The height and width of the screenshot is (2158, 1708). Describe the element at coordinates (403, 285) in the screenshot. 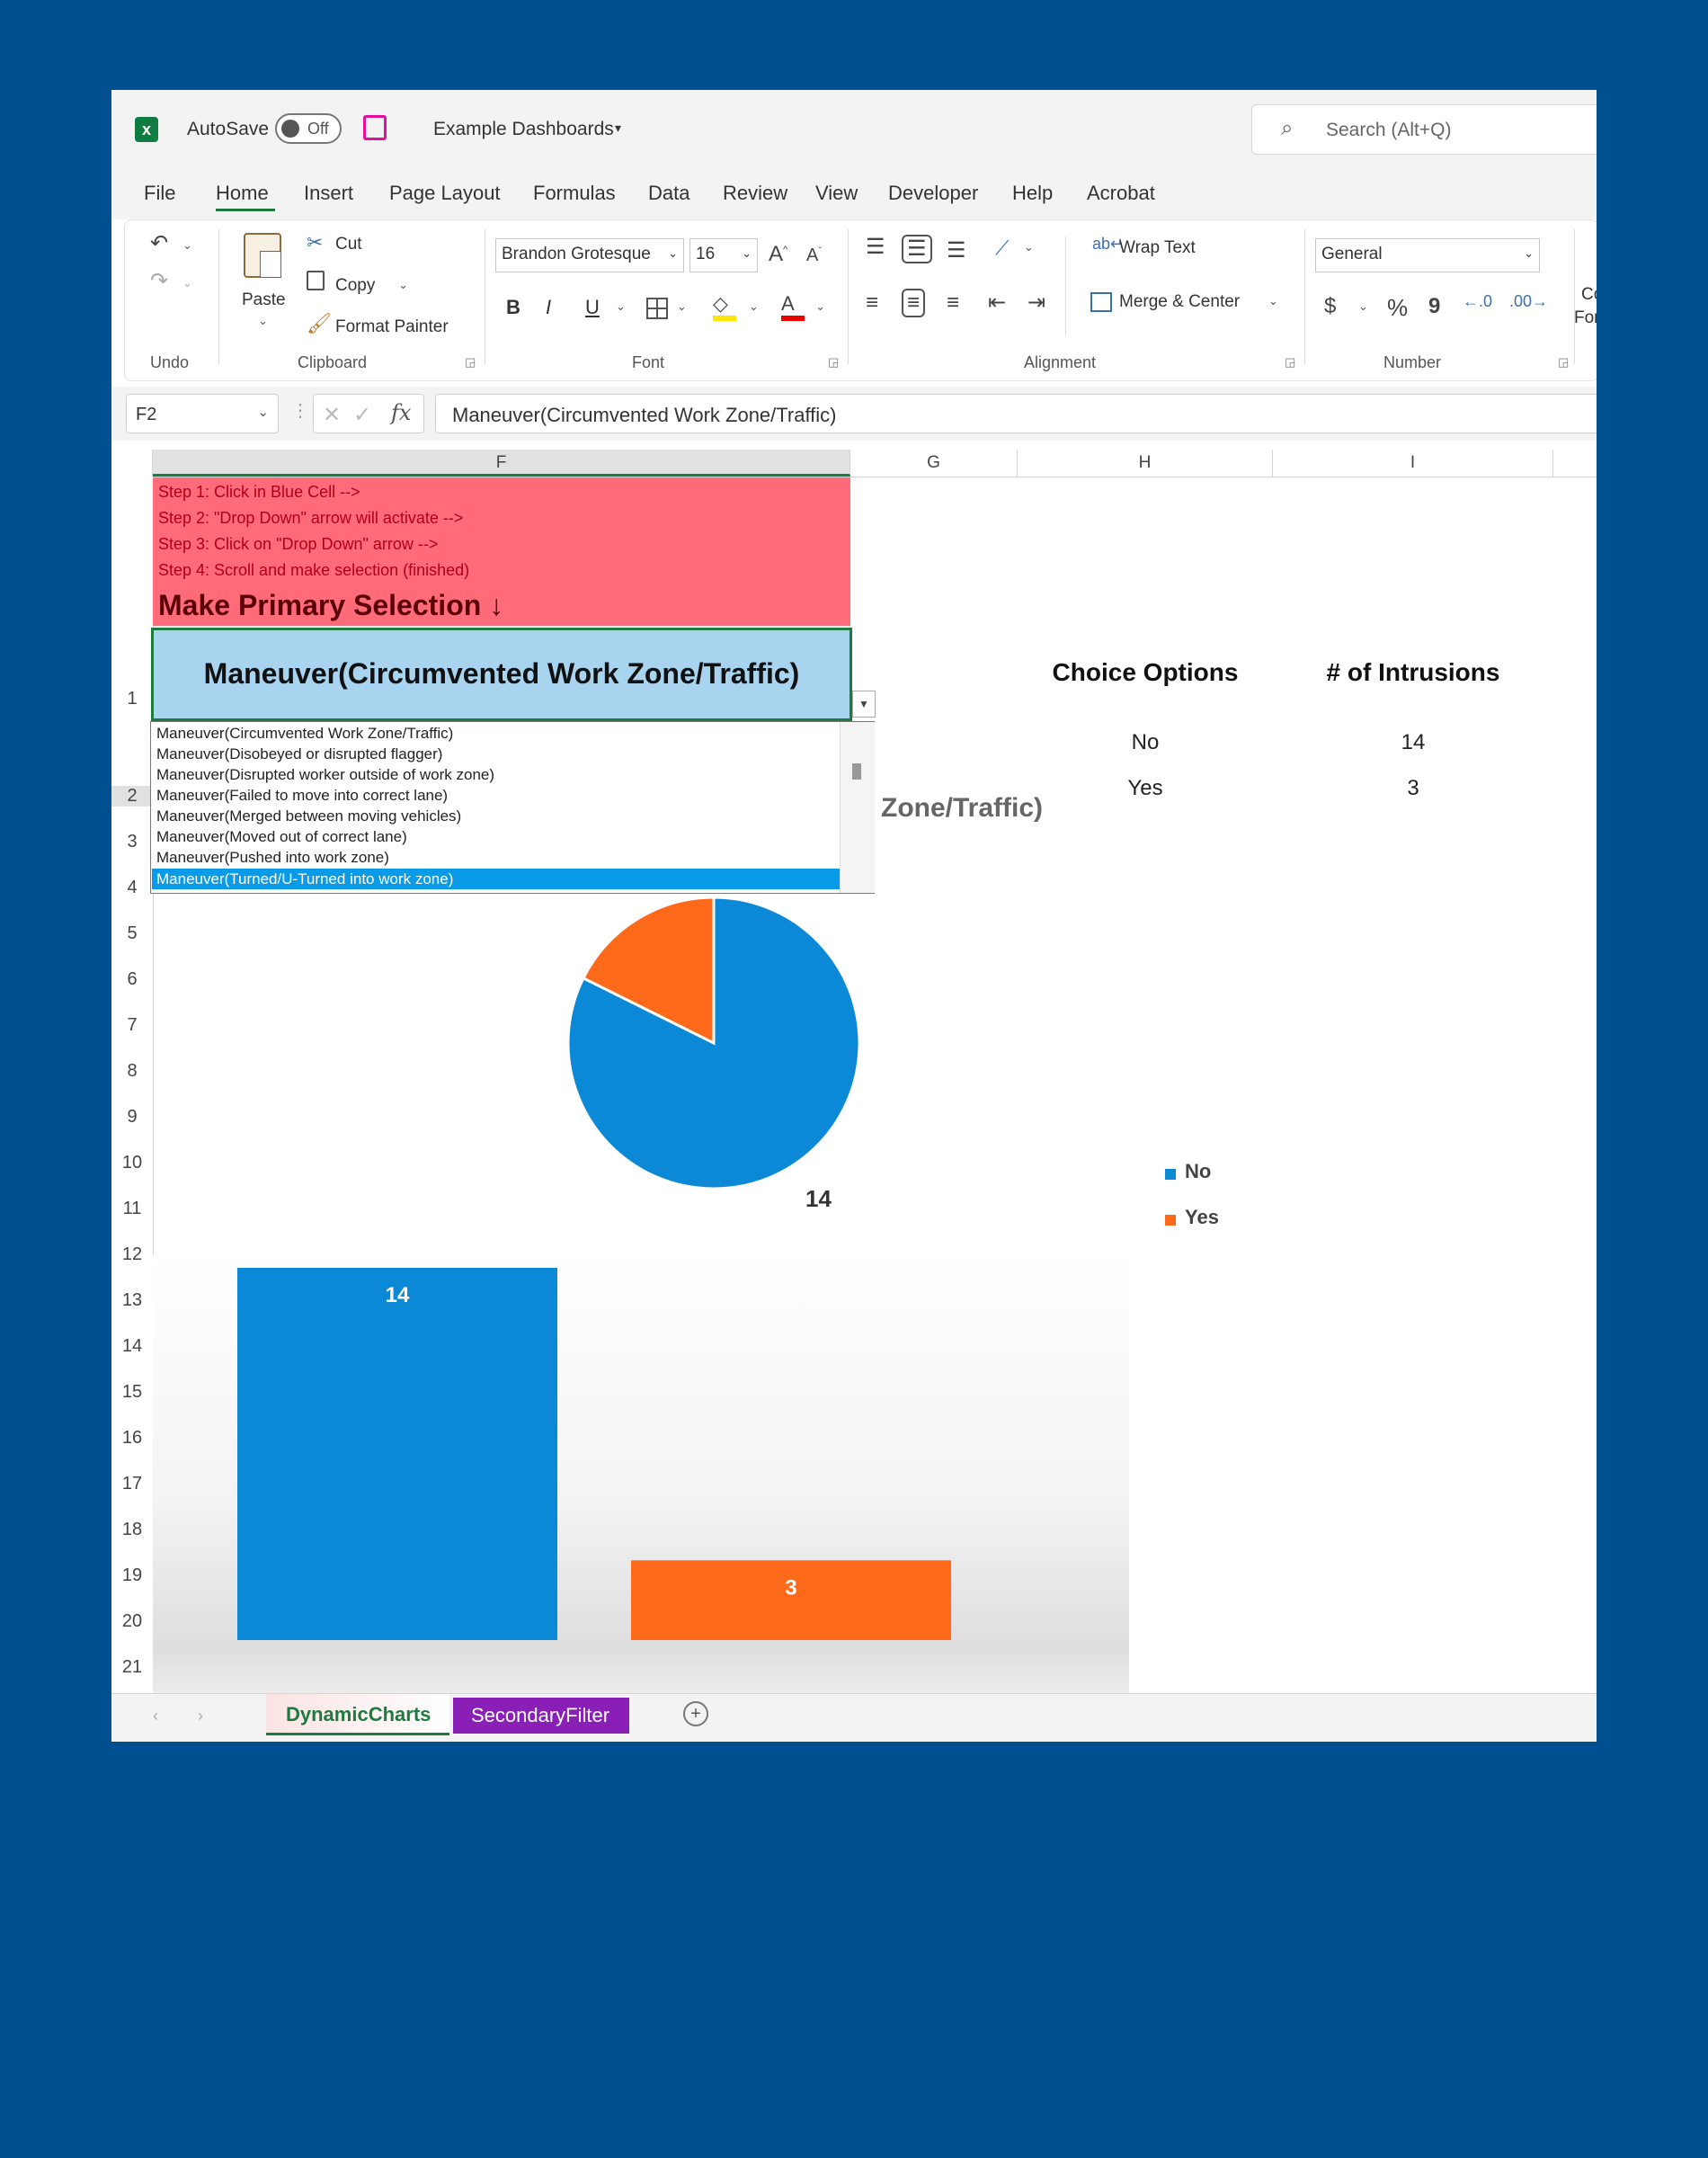

I see `copy-dropdown-icon: ⌄` at that location.